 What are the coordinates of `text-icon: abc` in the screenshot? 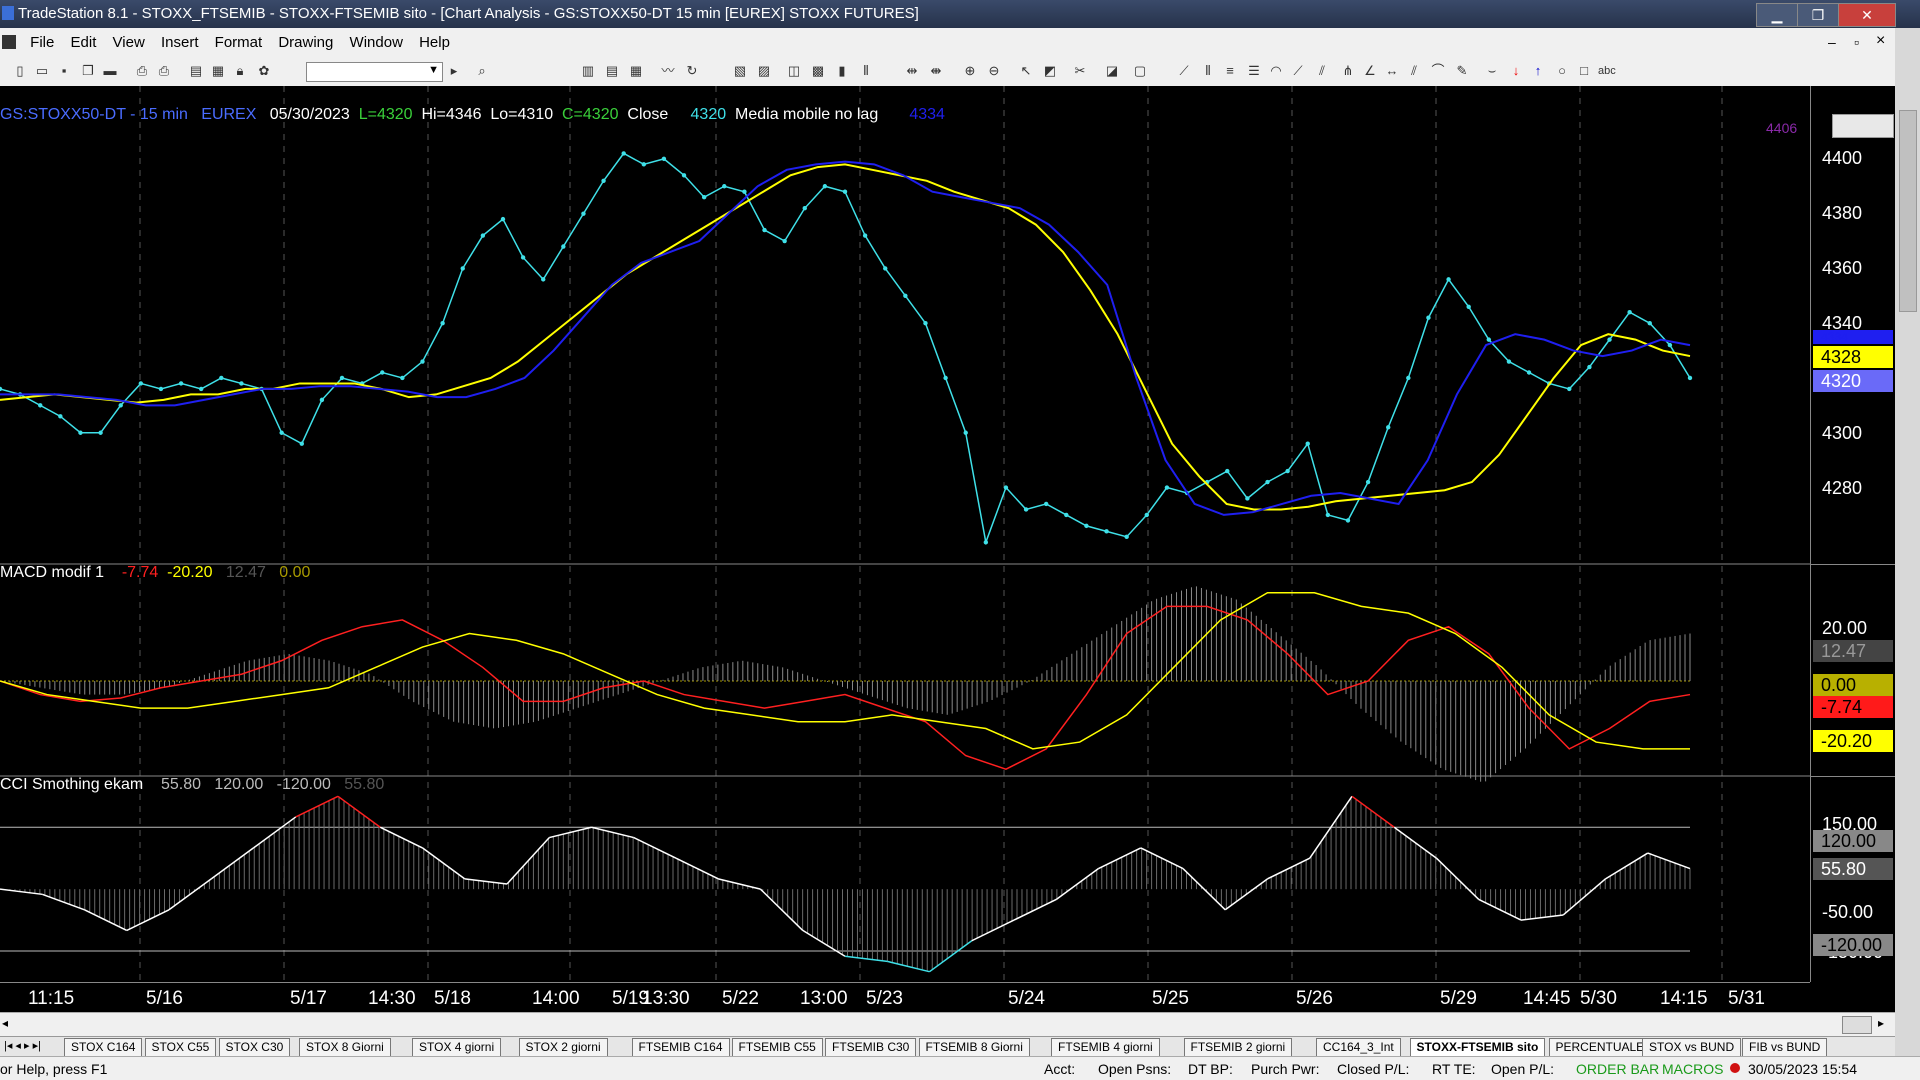 It's located at (1607, 71).